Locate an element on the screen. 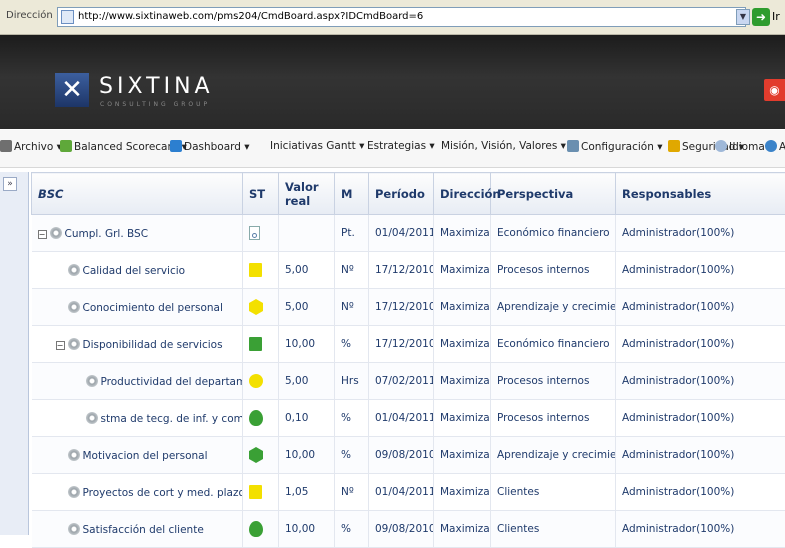 The height and width of the screenshot is (548, 785). unit-cell: % is located at coordinates (352, 455).